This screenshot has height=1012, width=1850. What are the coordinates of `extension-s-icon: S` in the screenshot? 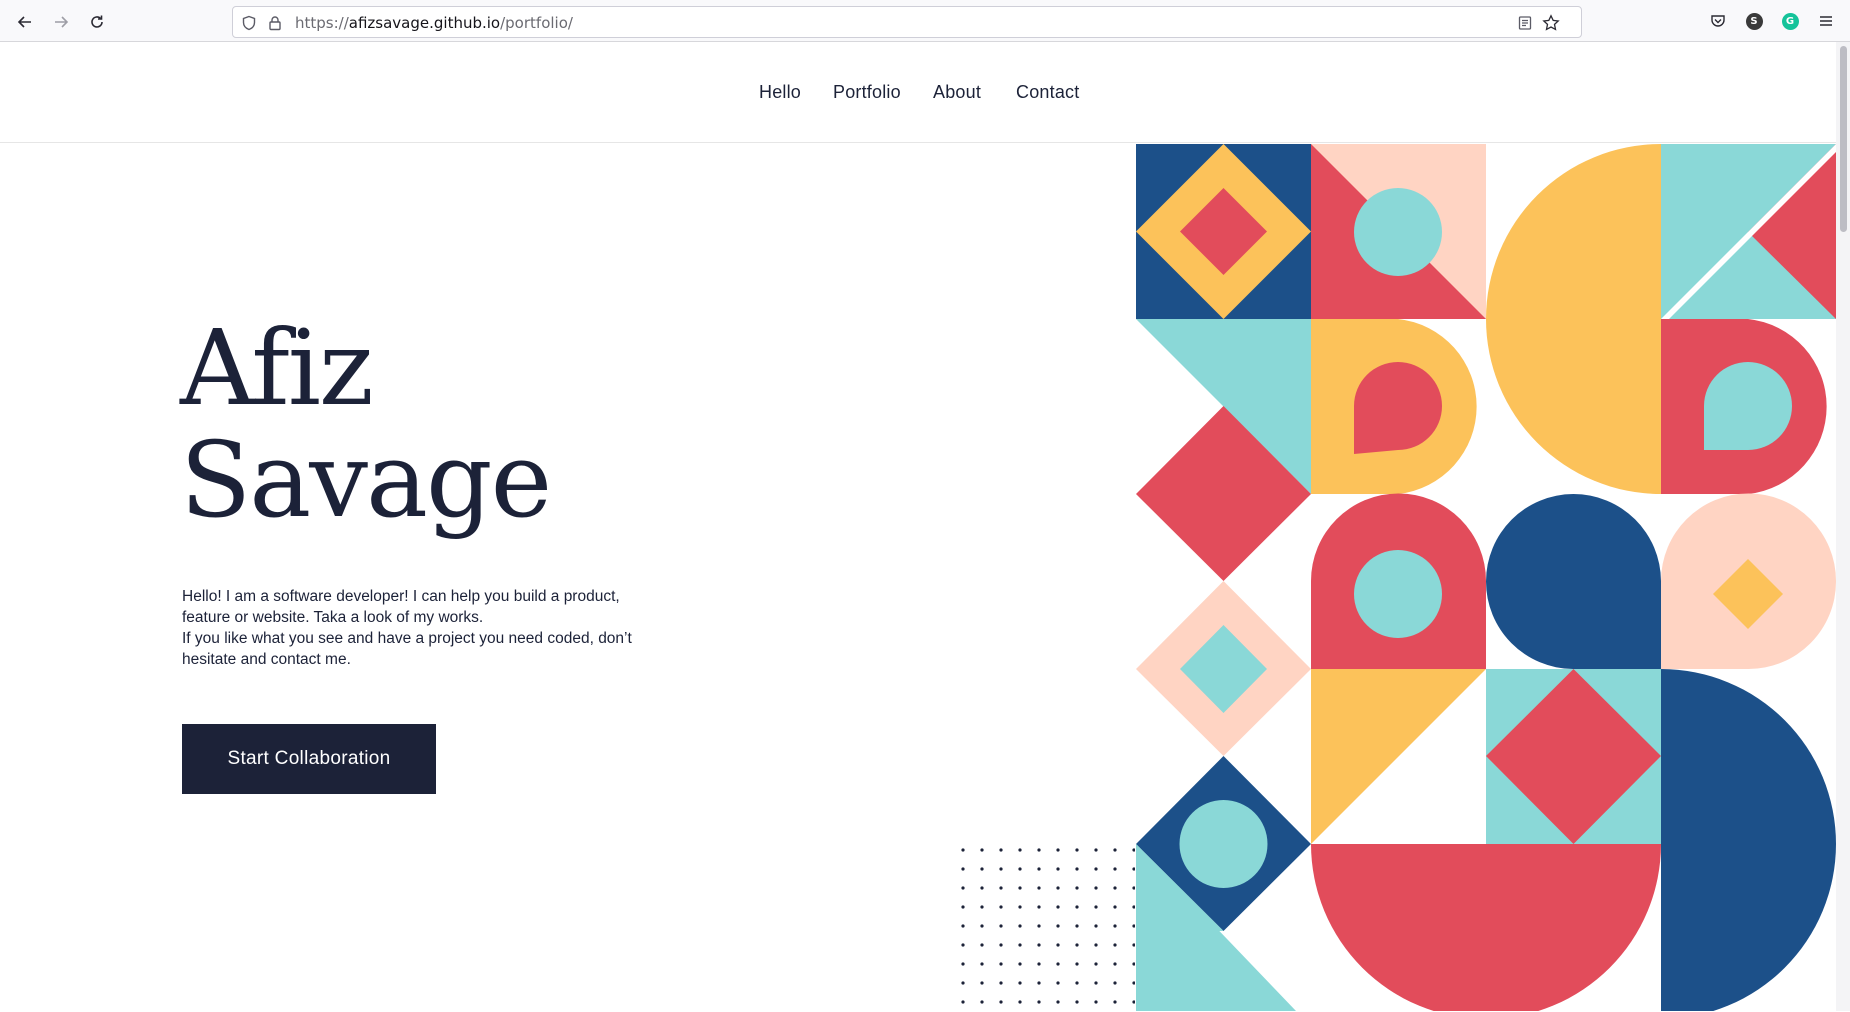 It's located at (1754, 21).